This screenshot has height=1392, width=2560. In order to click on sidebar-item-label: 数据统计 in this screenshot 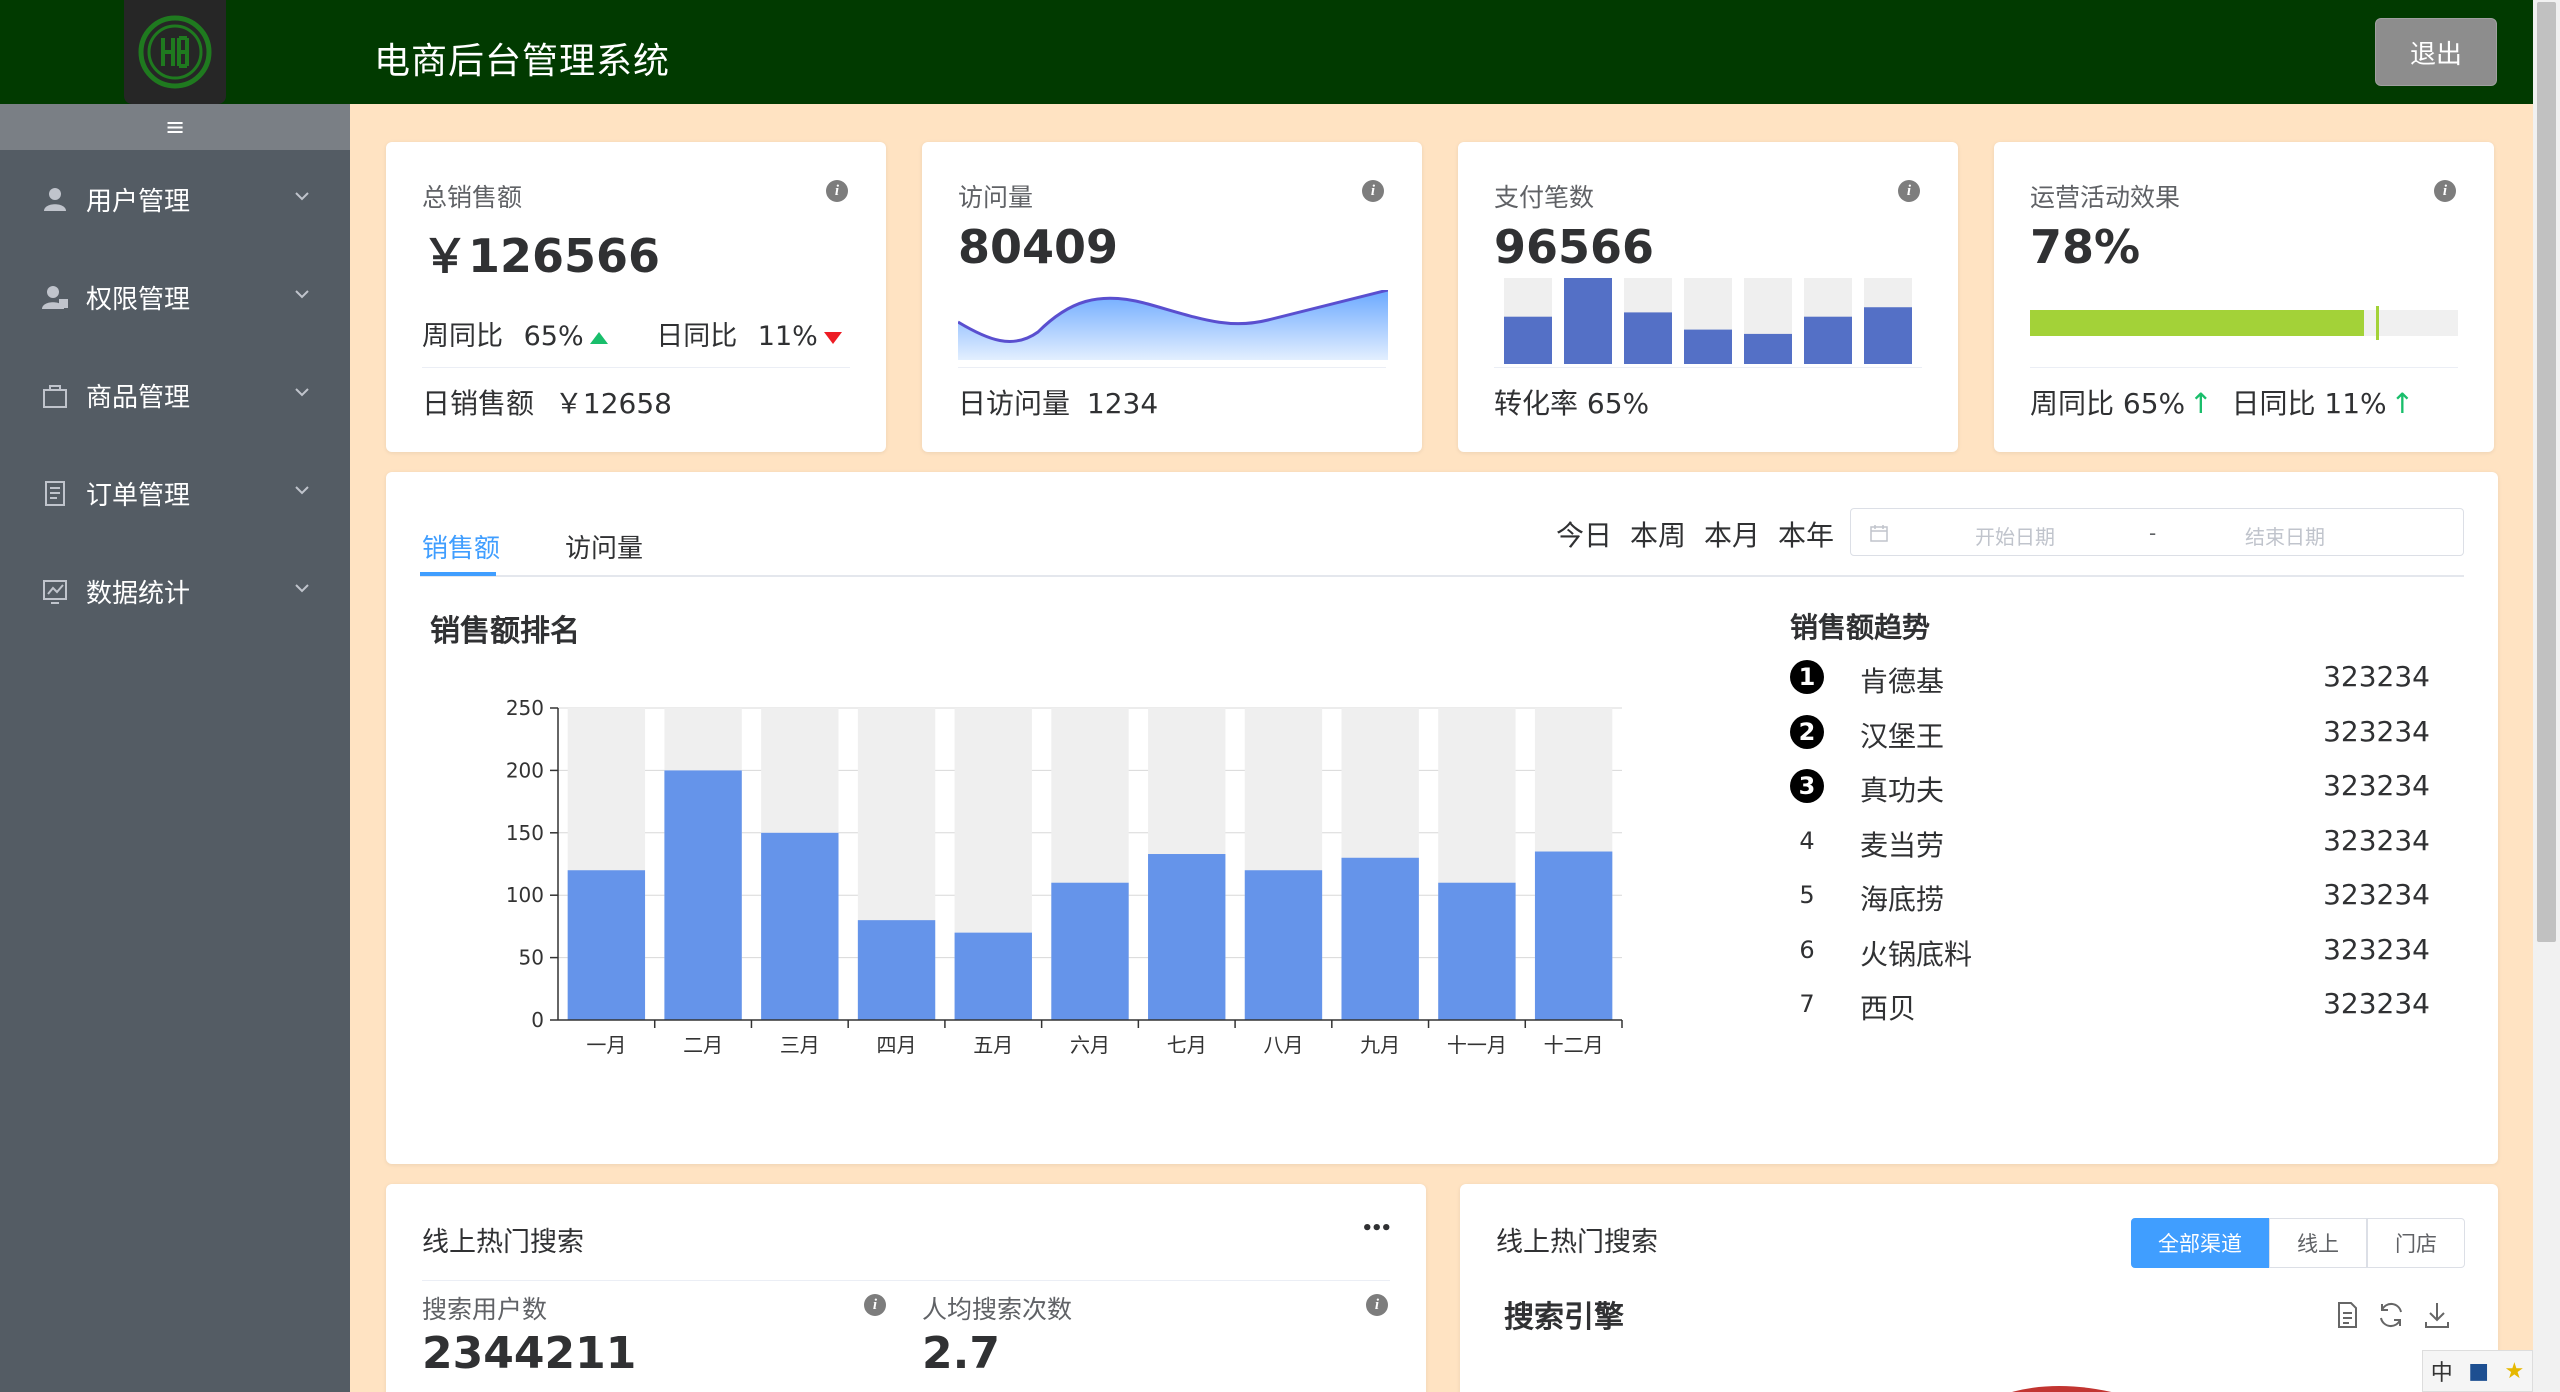, I will do `click(138, 593)`.